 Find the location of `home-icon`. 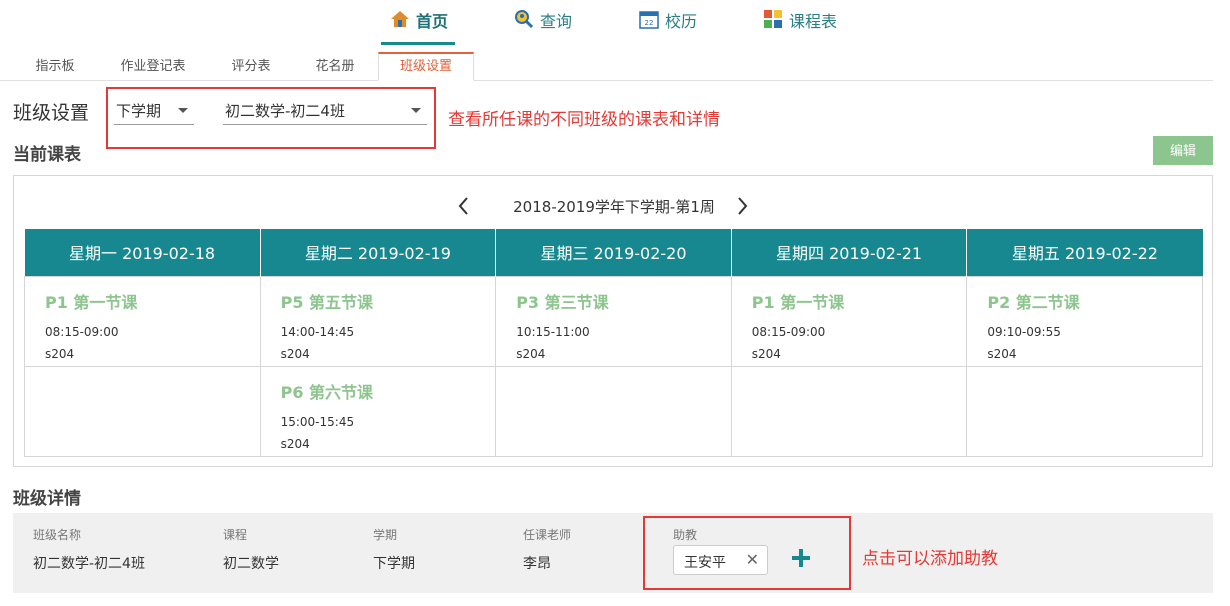

home-icon is located at coordinates (400, 19).